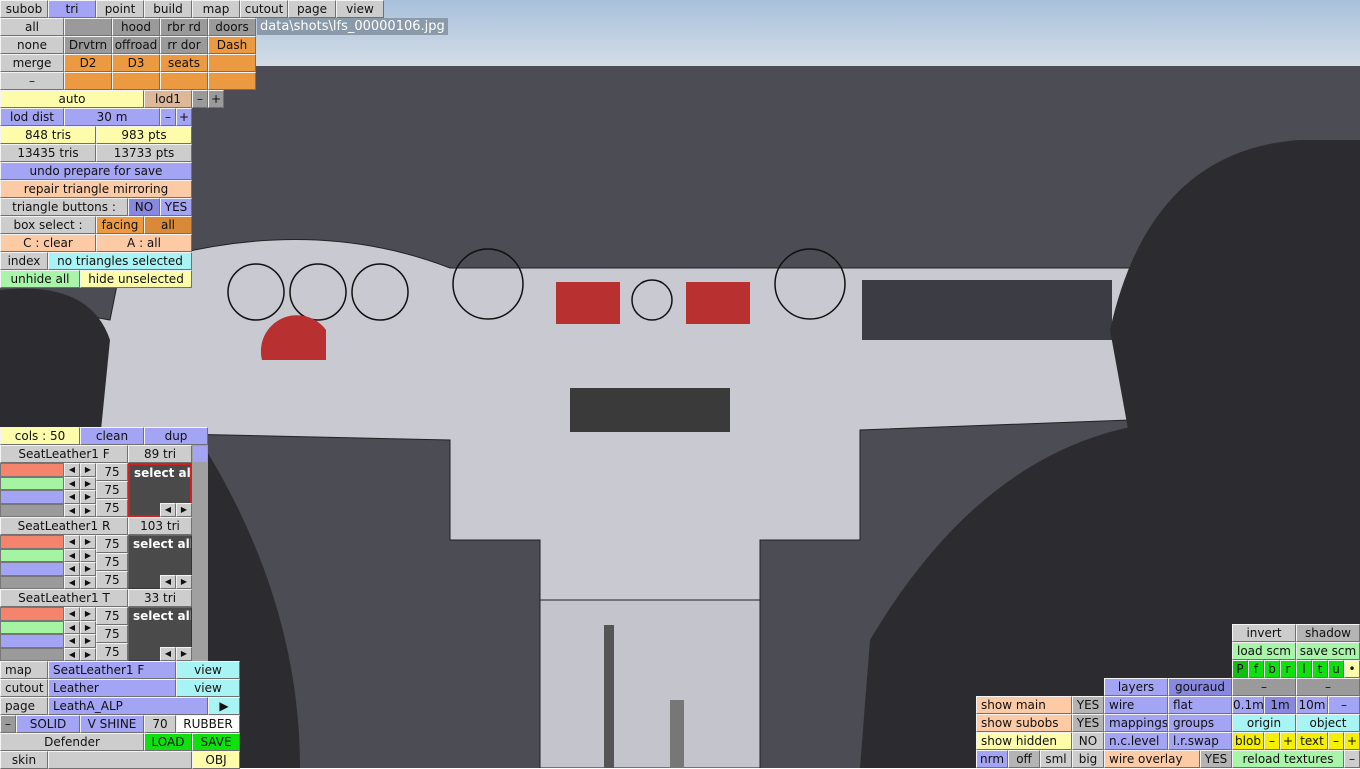  What do you see at coordinates (64, 454) in the screenshot?
I see `material-name: SeatLeather1 F` at bounding box center [64, 454].